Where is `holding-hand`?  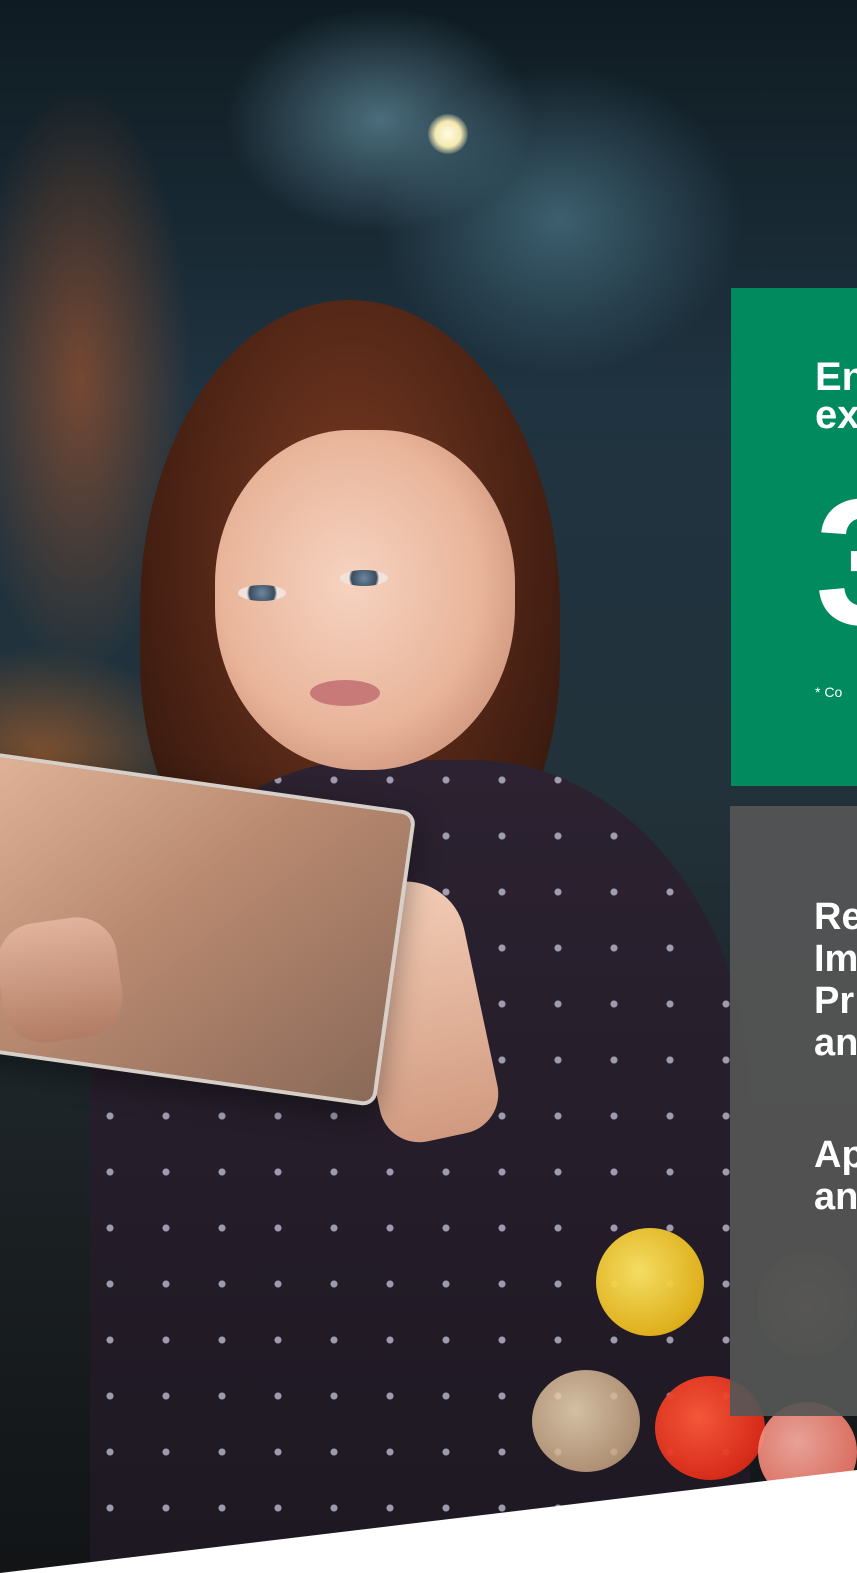 holding-hand is located at coordinates (64, 980).